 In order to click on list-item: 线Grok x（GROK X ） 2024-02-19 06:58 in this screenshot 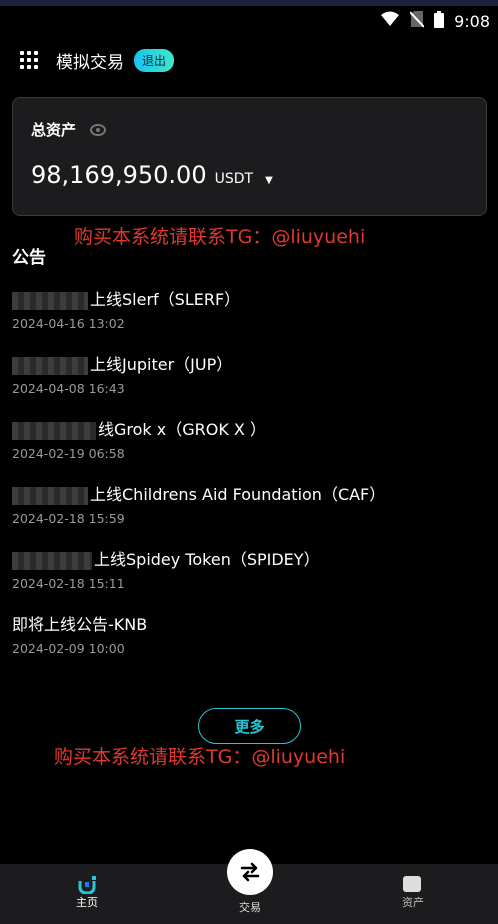, I will do `click(250, 448)`.